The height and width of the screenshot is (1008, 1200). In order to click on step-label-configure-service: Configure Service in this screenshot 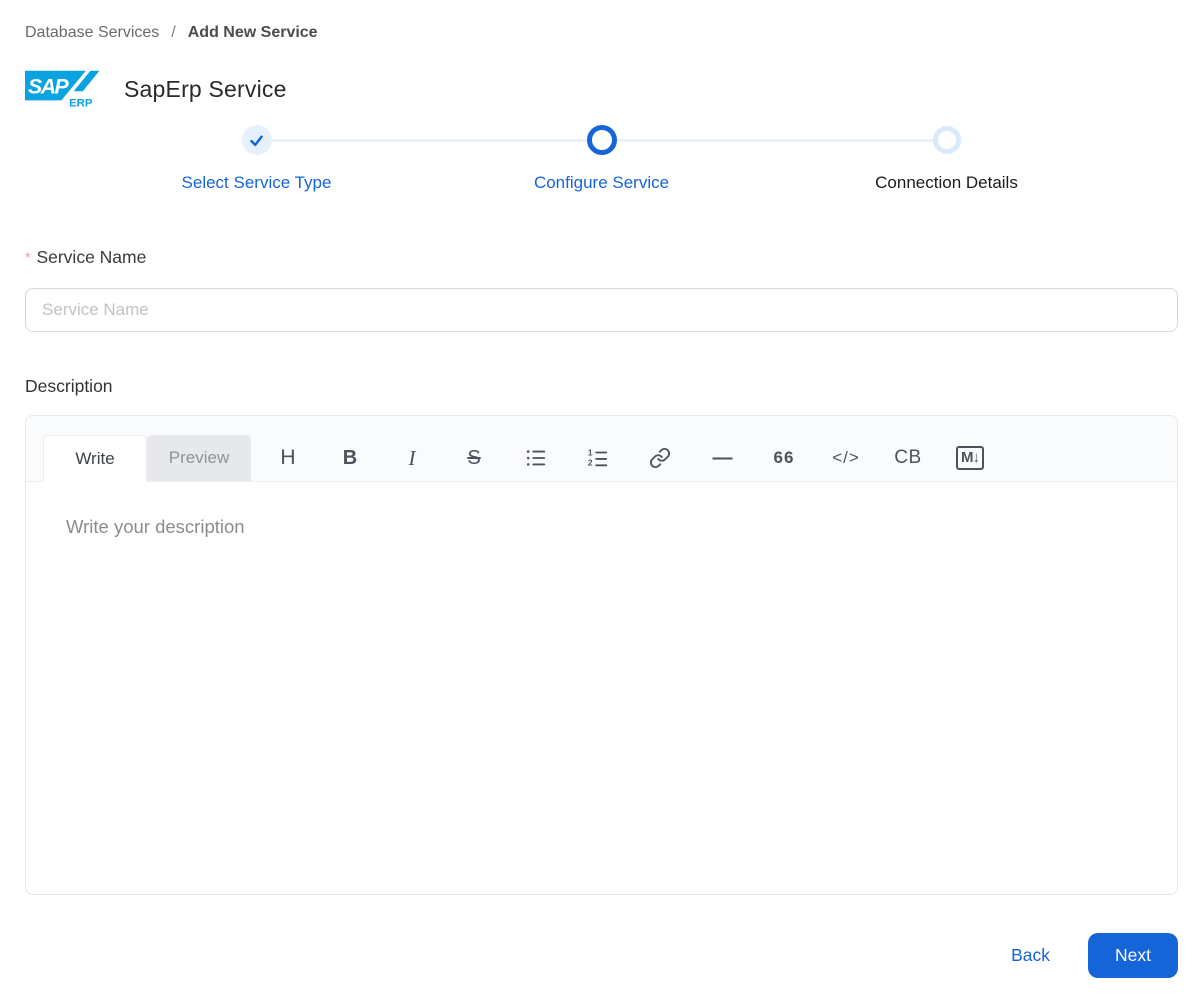, I will do `click(601, 182)`.